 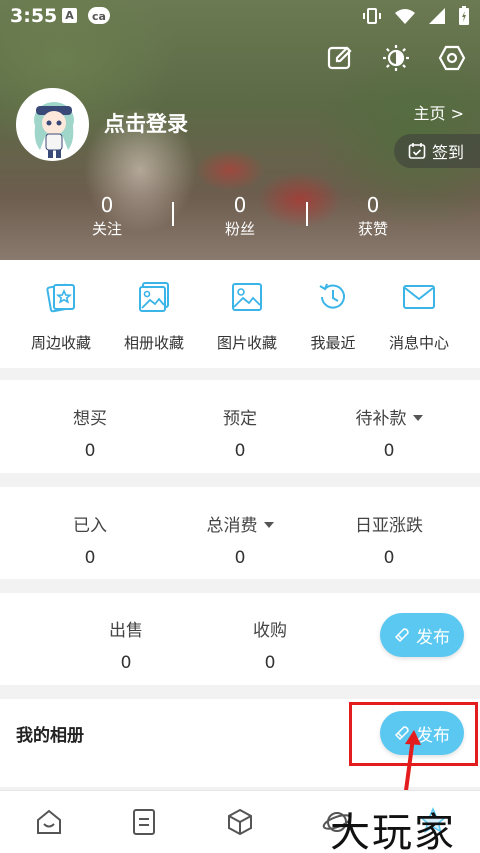 I want to click on quick-recent: 我最近, so click(x=333, y=316).